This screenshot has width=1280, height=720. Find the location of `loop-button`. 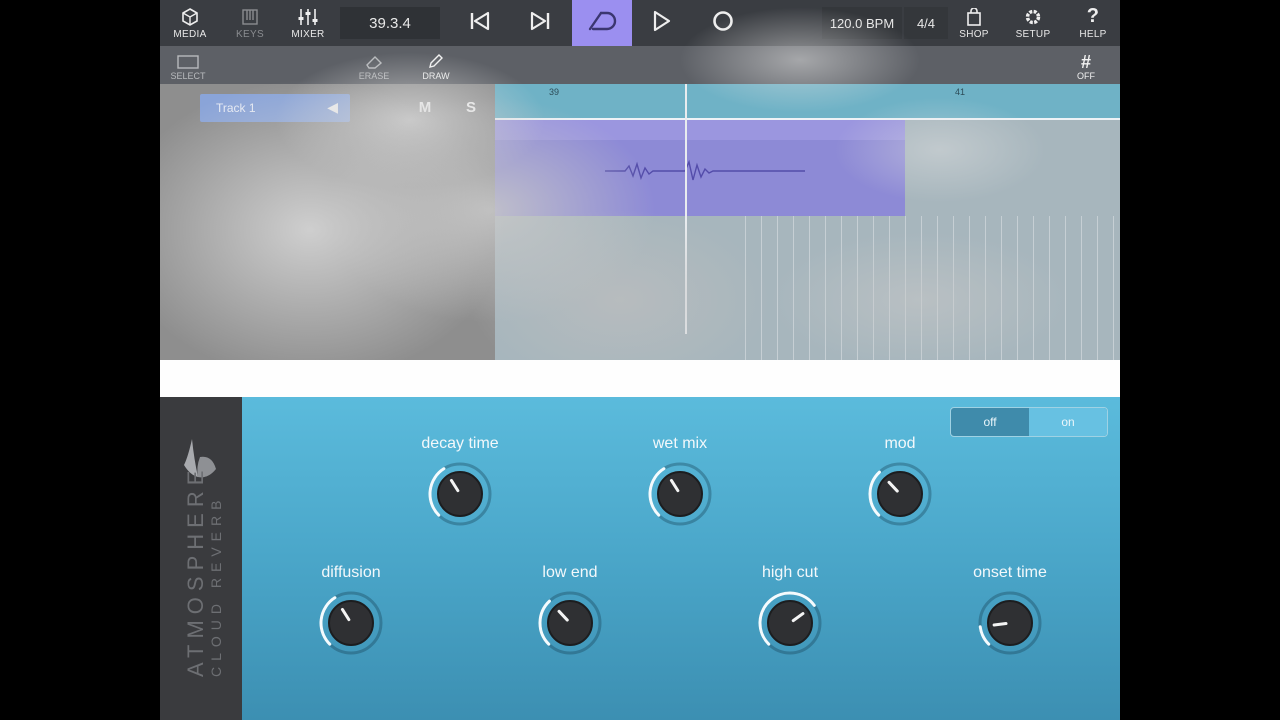

loop-button is located at coordinates (602, 23).